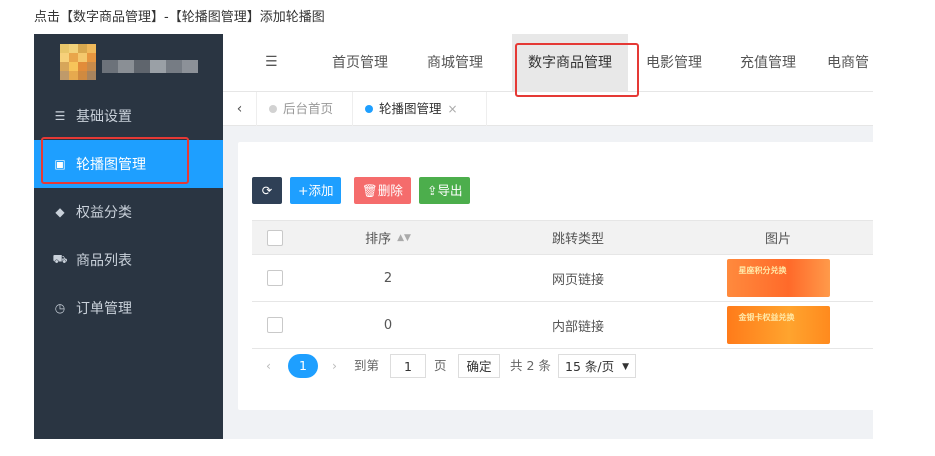 The image size is (935, 456). I want to click on row-sort-value: 2, so click(388, 278).